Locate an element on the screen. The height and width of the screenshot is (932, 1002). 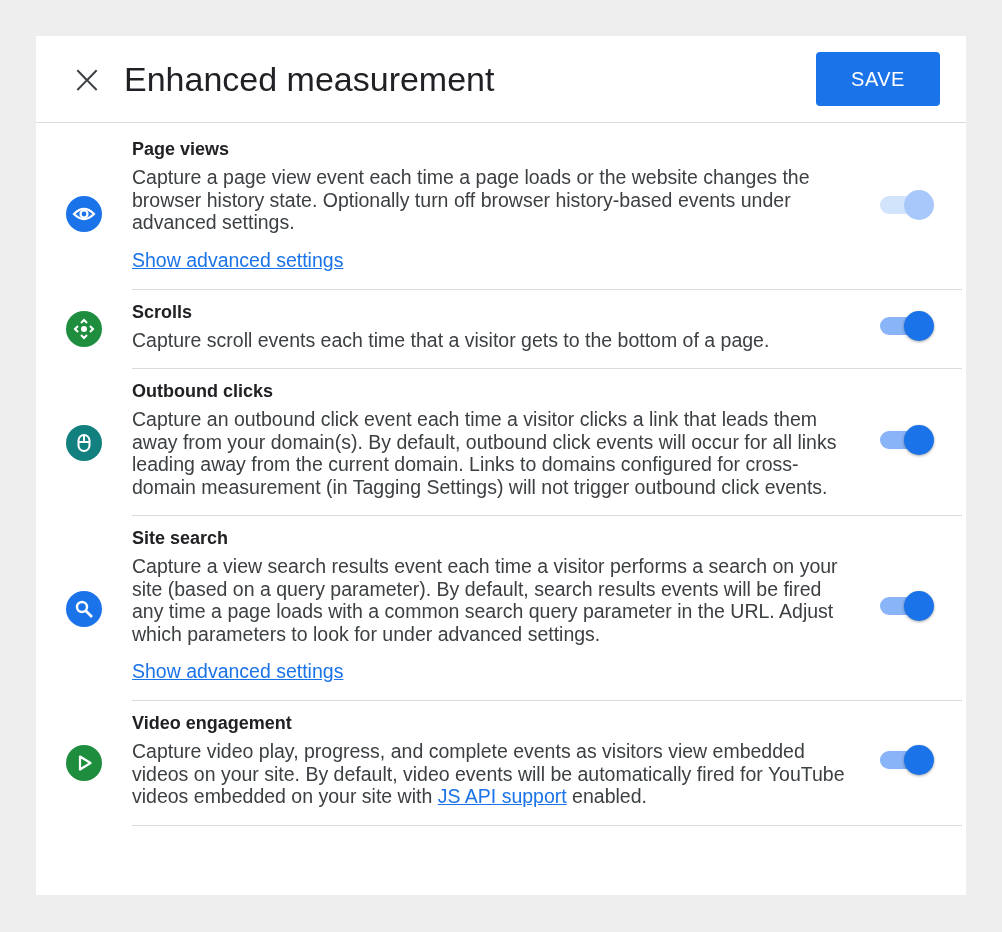
api-support-link: JS API support is located at coordinates (502, 796).